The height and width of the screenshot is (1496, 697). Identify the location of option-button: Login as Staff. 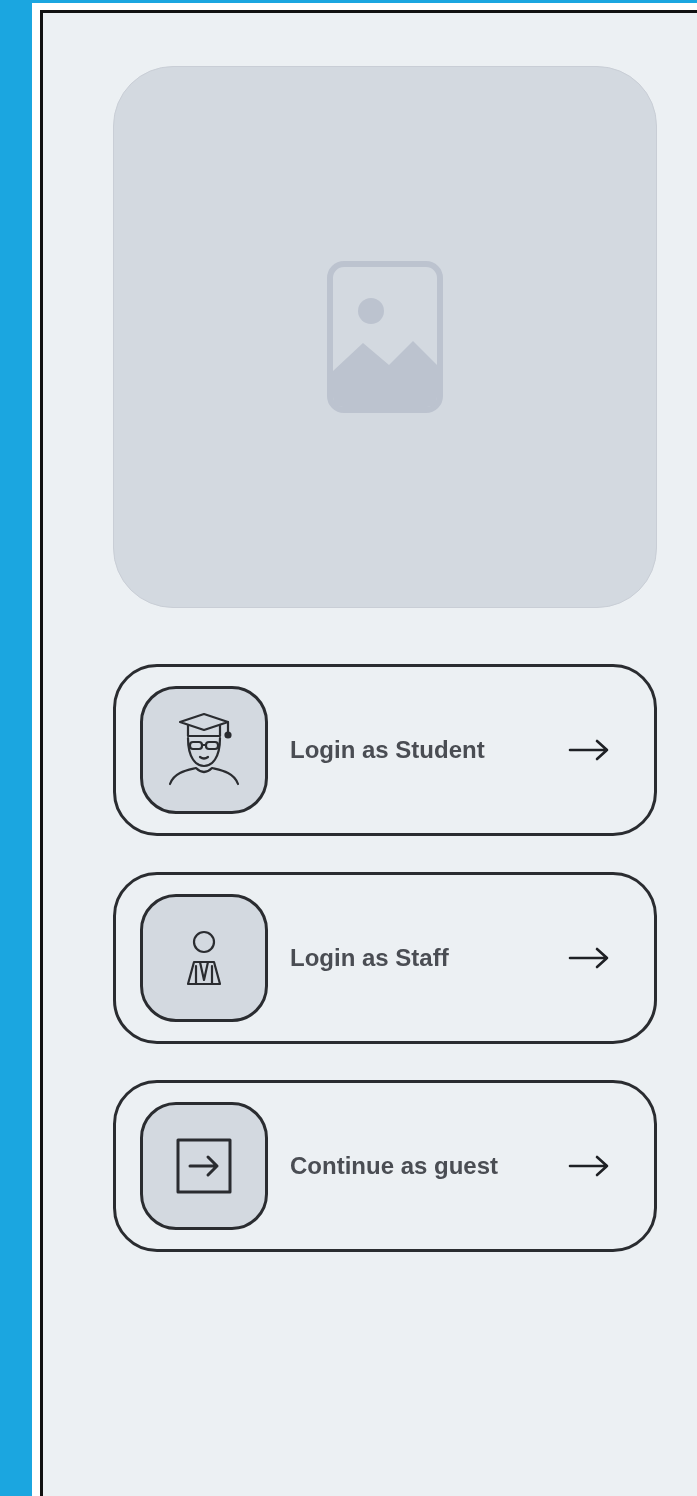
(385, 958).